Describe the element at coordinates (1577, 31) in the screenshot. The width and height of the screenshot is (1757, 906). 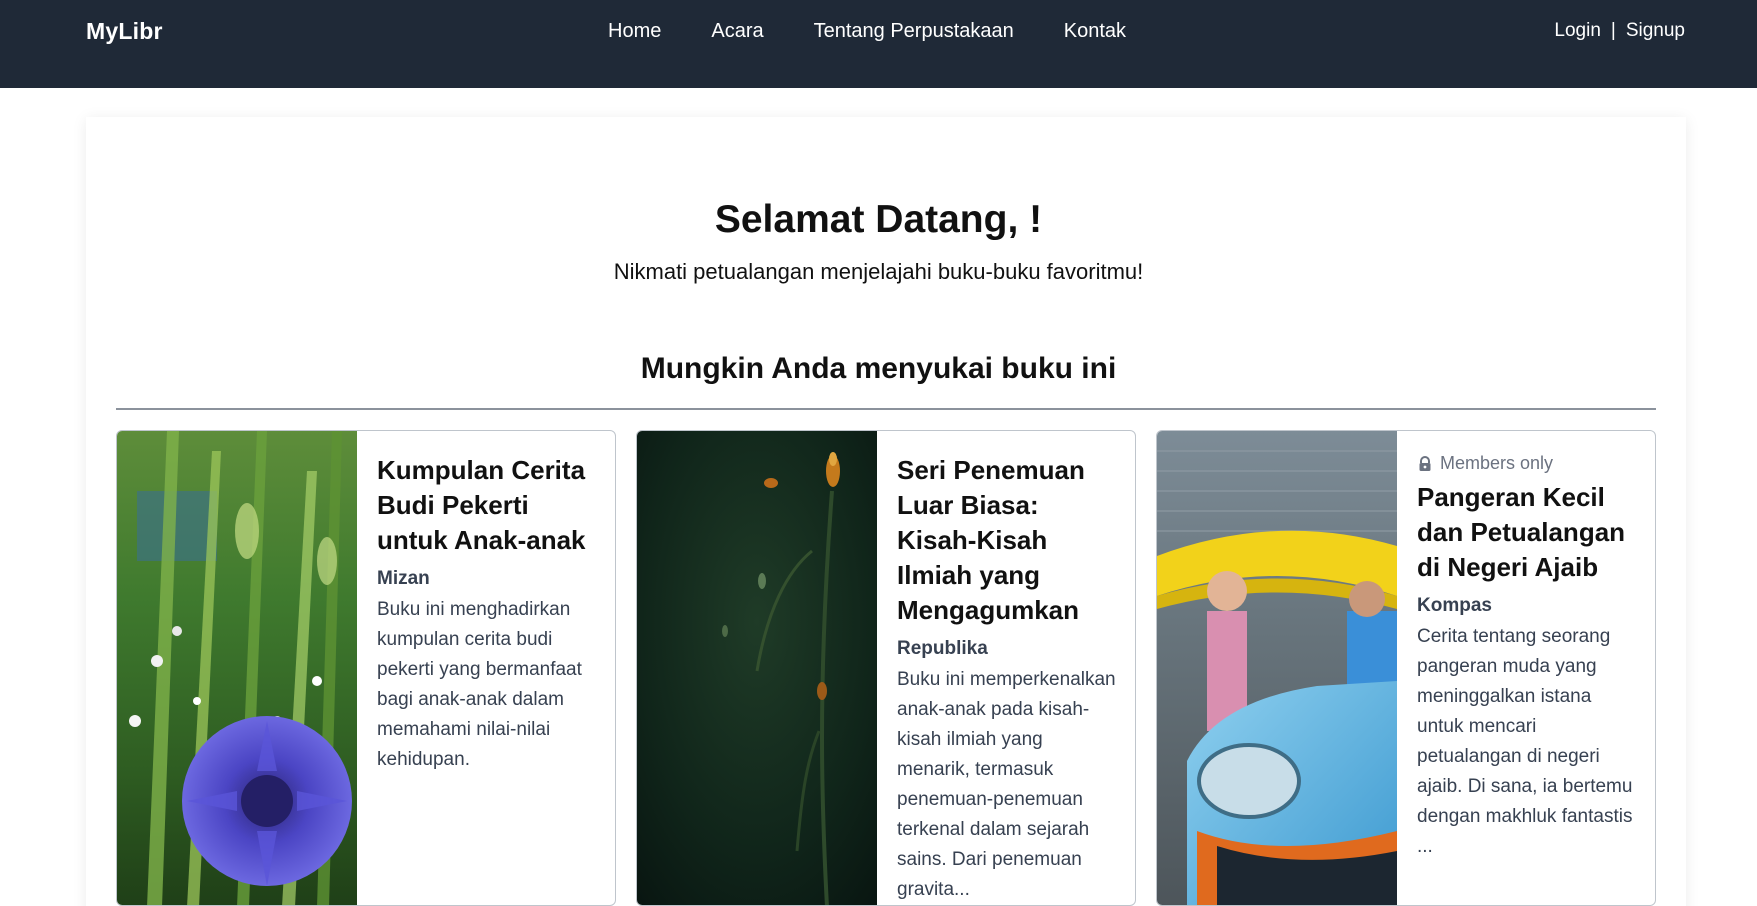
I see `login-link: Login` at that location.